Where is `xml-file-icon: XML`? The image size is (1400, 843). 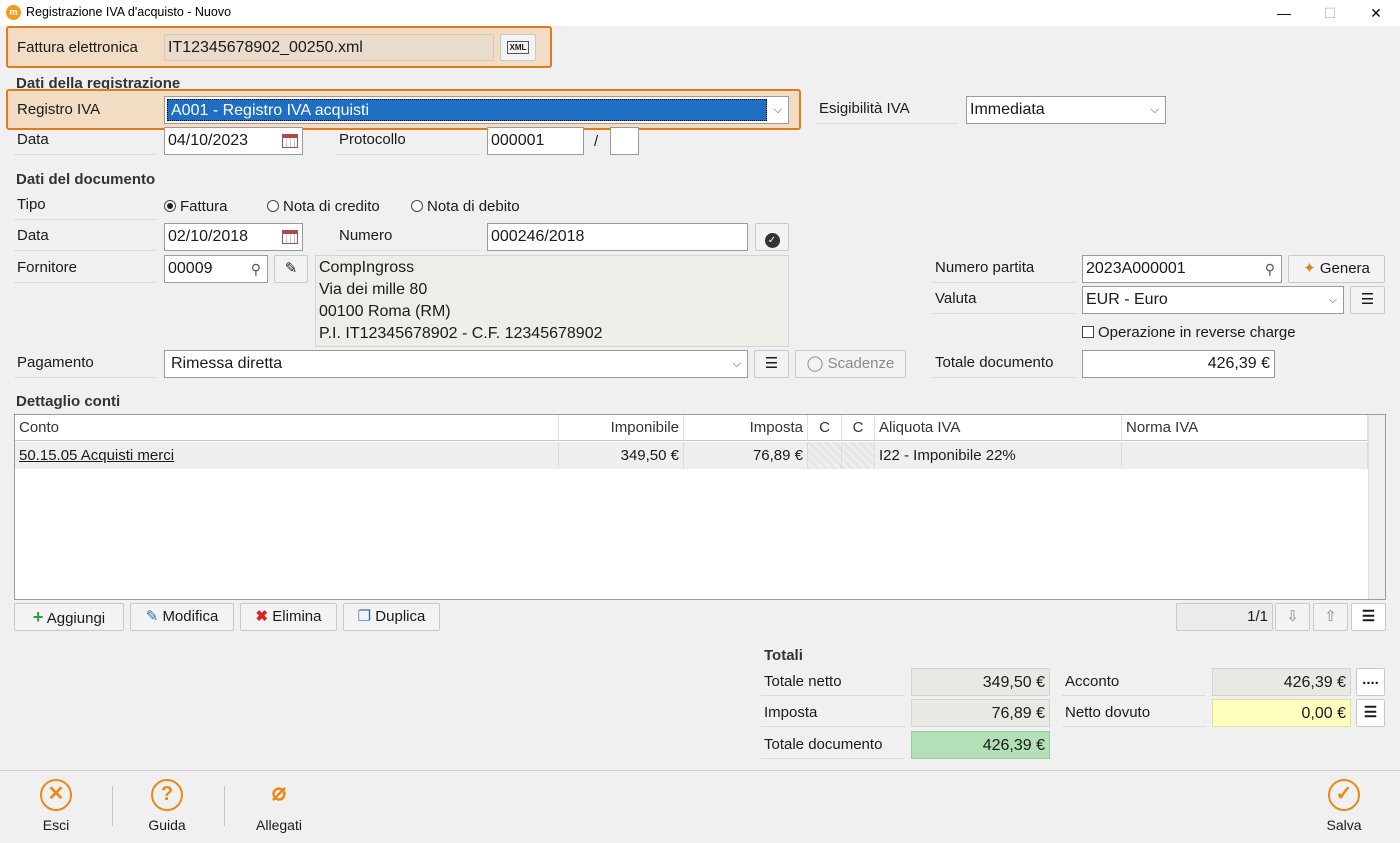 xml-file-icon: XML is located at coordinates (518, 47).